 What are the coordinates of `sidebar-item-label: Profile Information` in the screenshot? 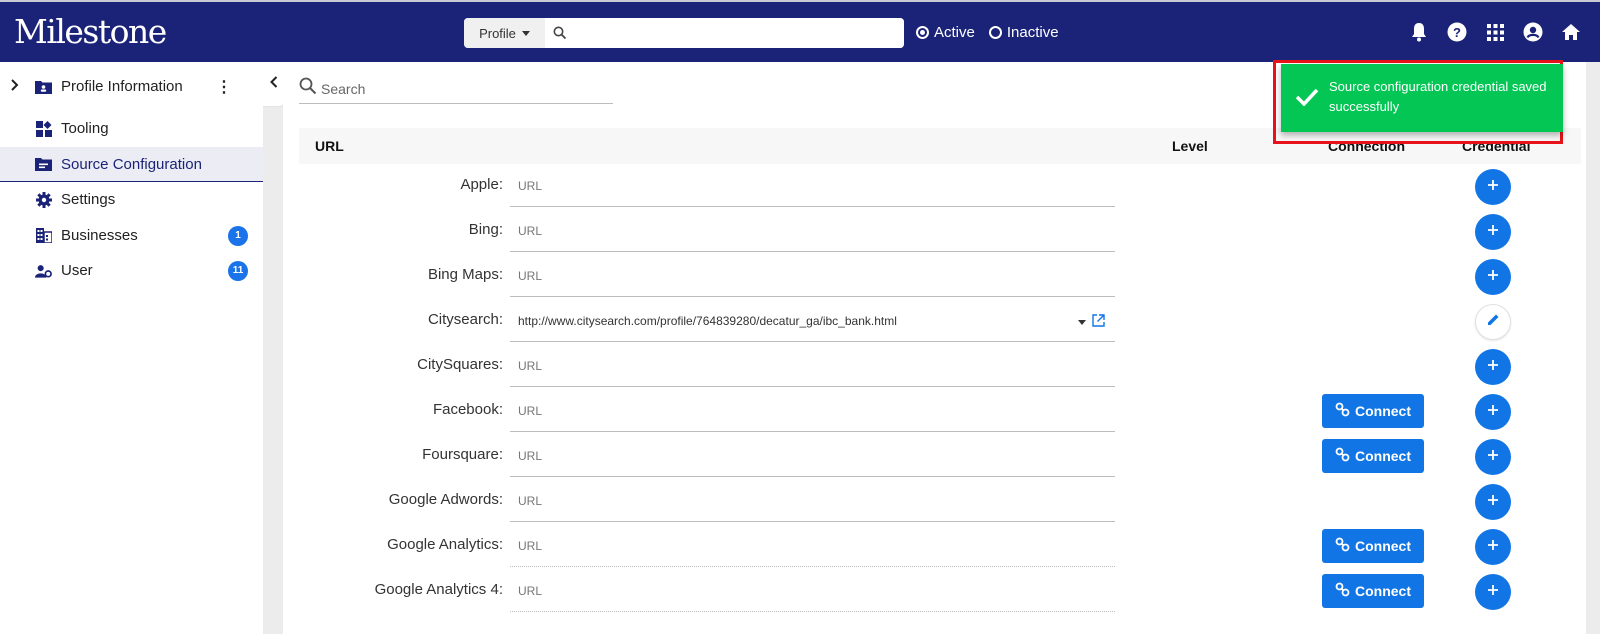 It's located at (122, 86).